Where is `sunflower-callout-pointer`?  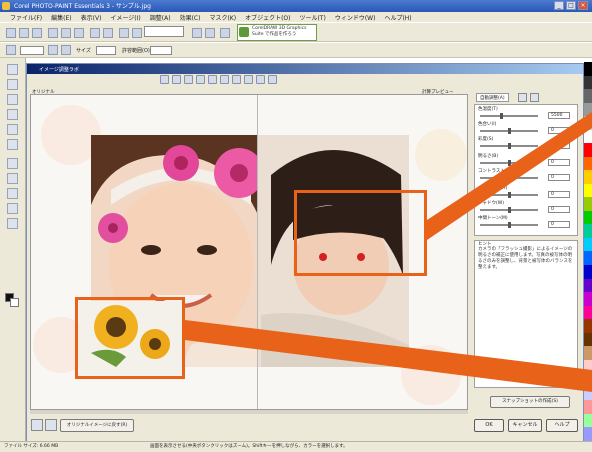 sunflower-callout-pointer is located at coordinates (388, 356).